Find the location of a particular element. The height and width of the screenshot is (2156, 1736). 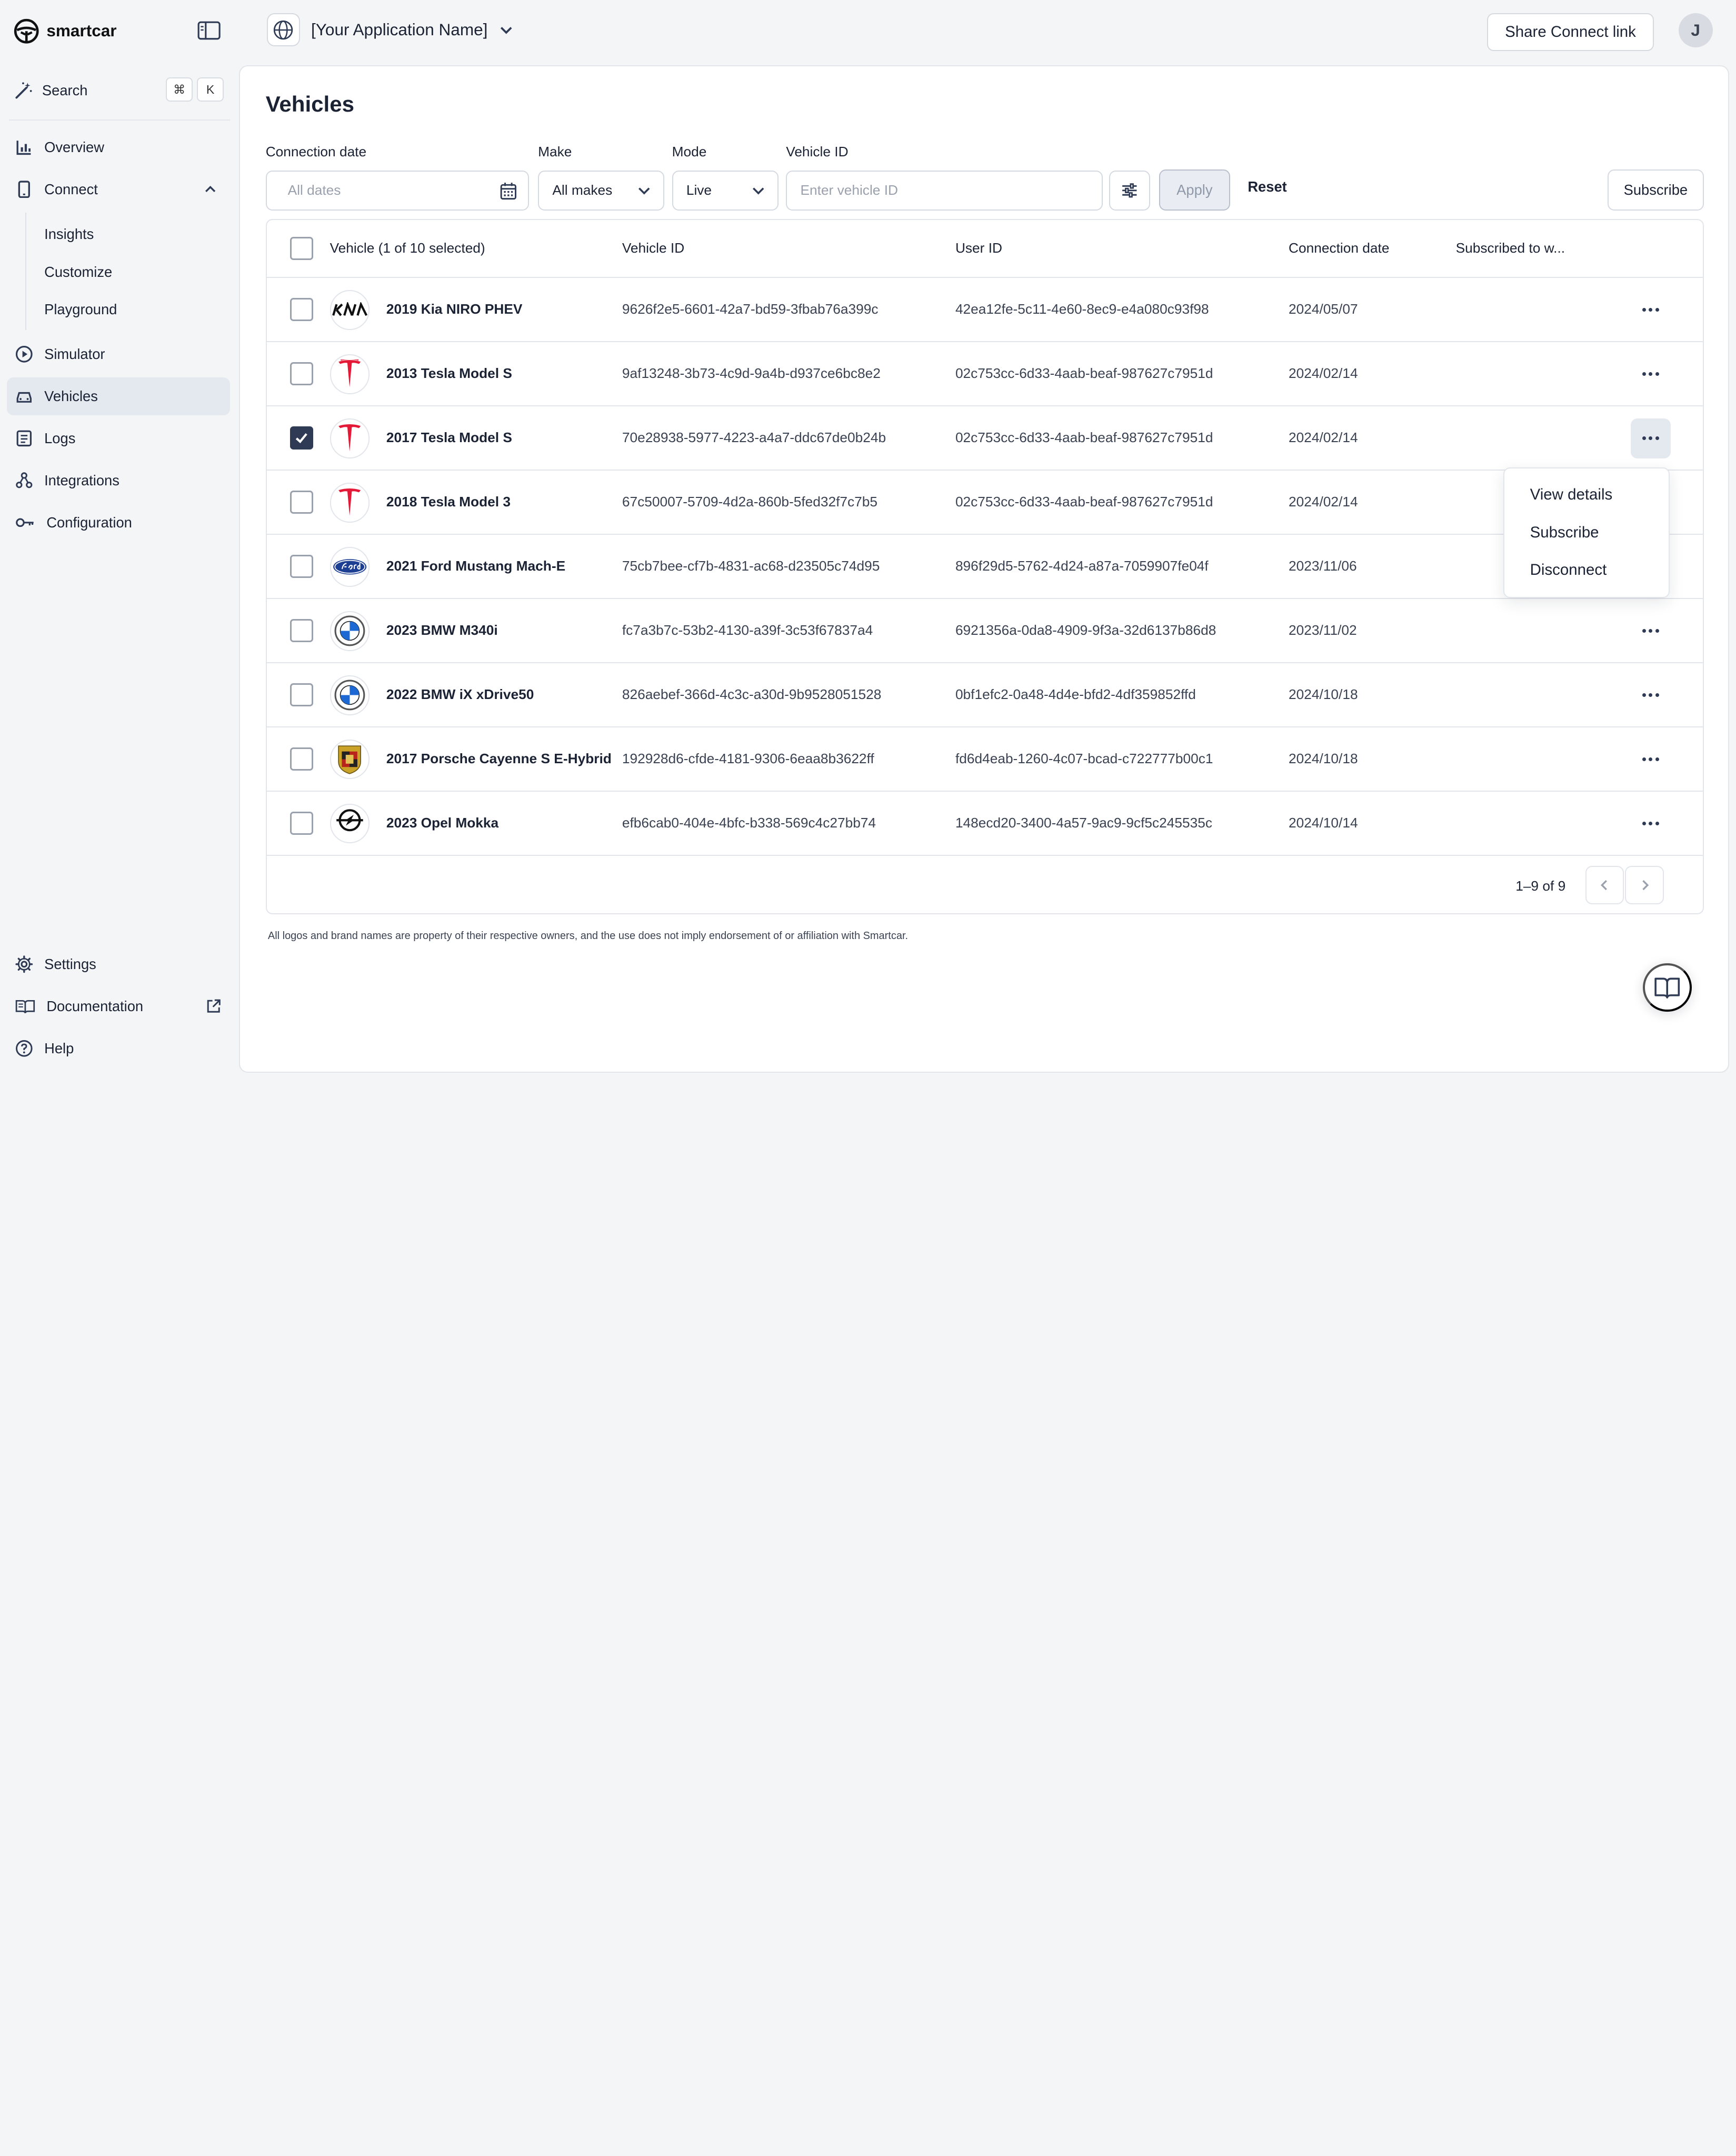

next-page-button is located at coordinates (1644, 885).